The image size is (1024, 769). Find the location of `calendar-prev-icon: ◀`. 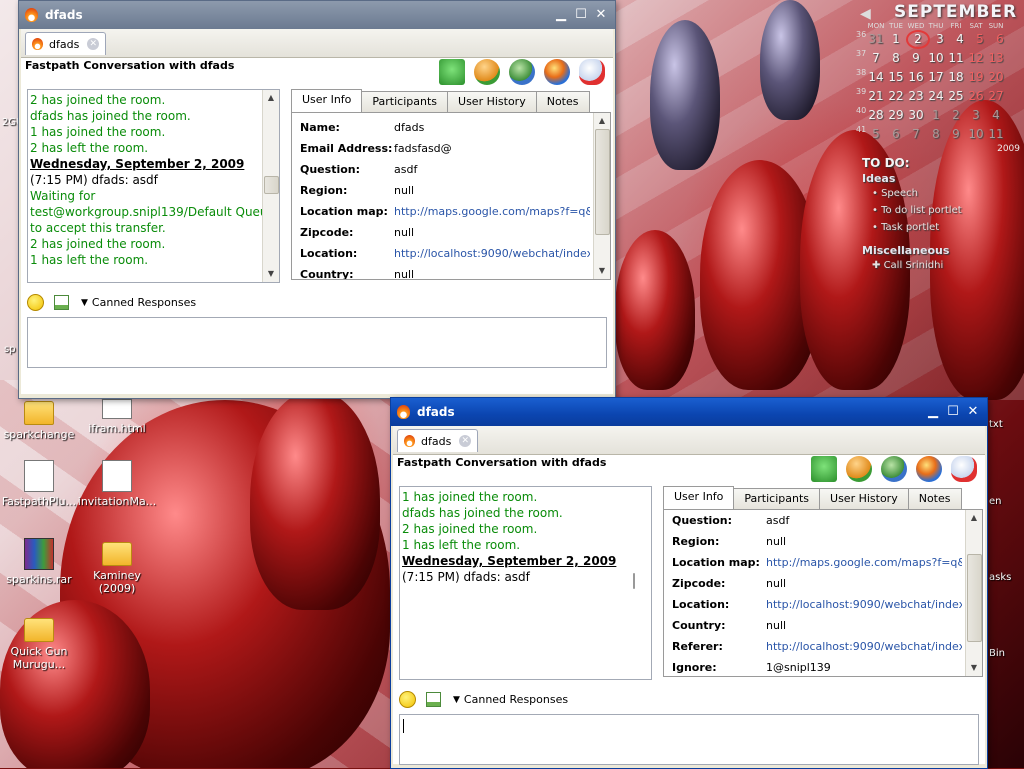

calendar-prev-icon: ◀ is located at coordinates (865, 14).